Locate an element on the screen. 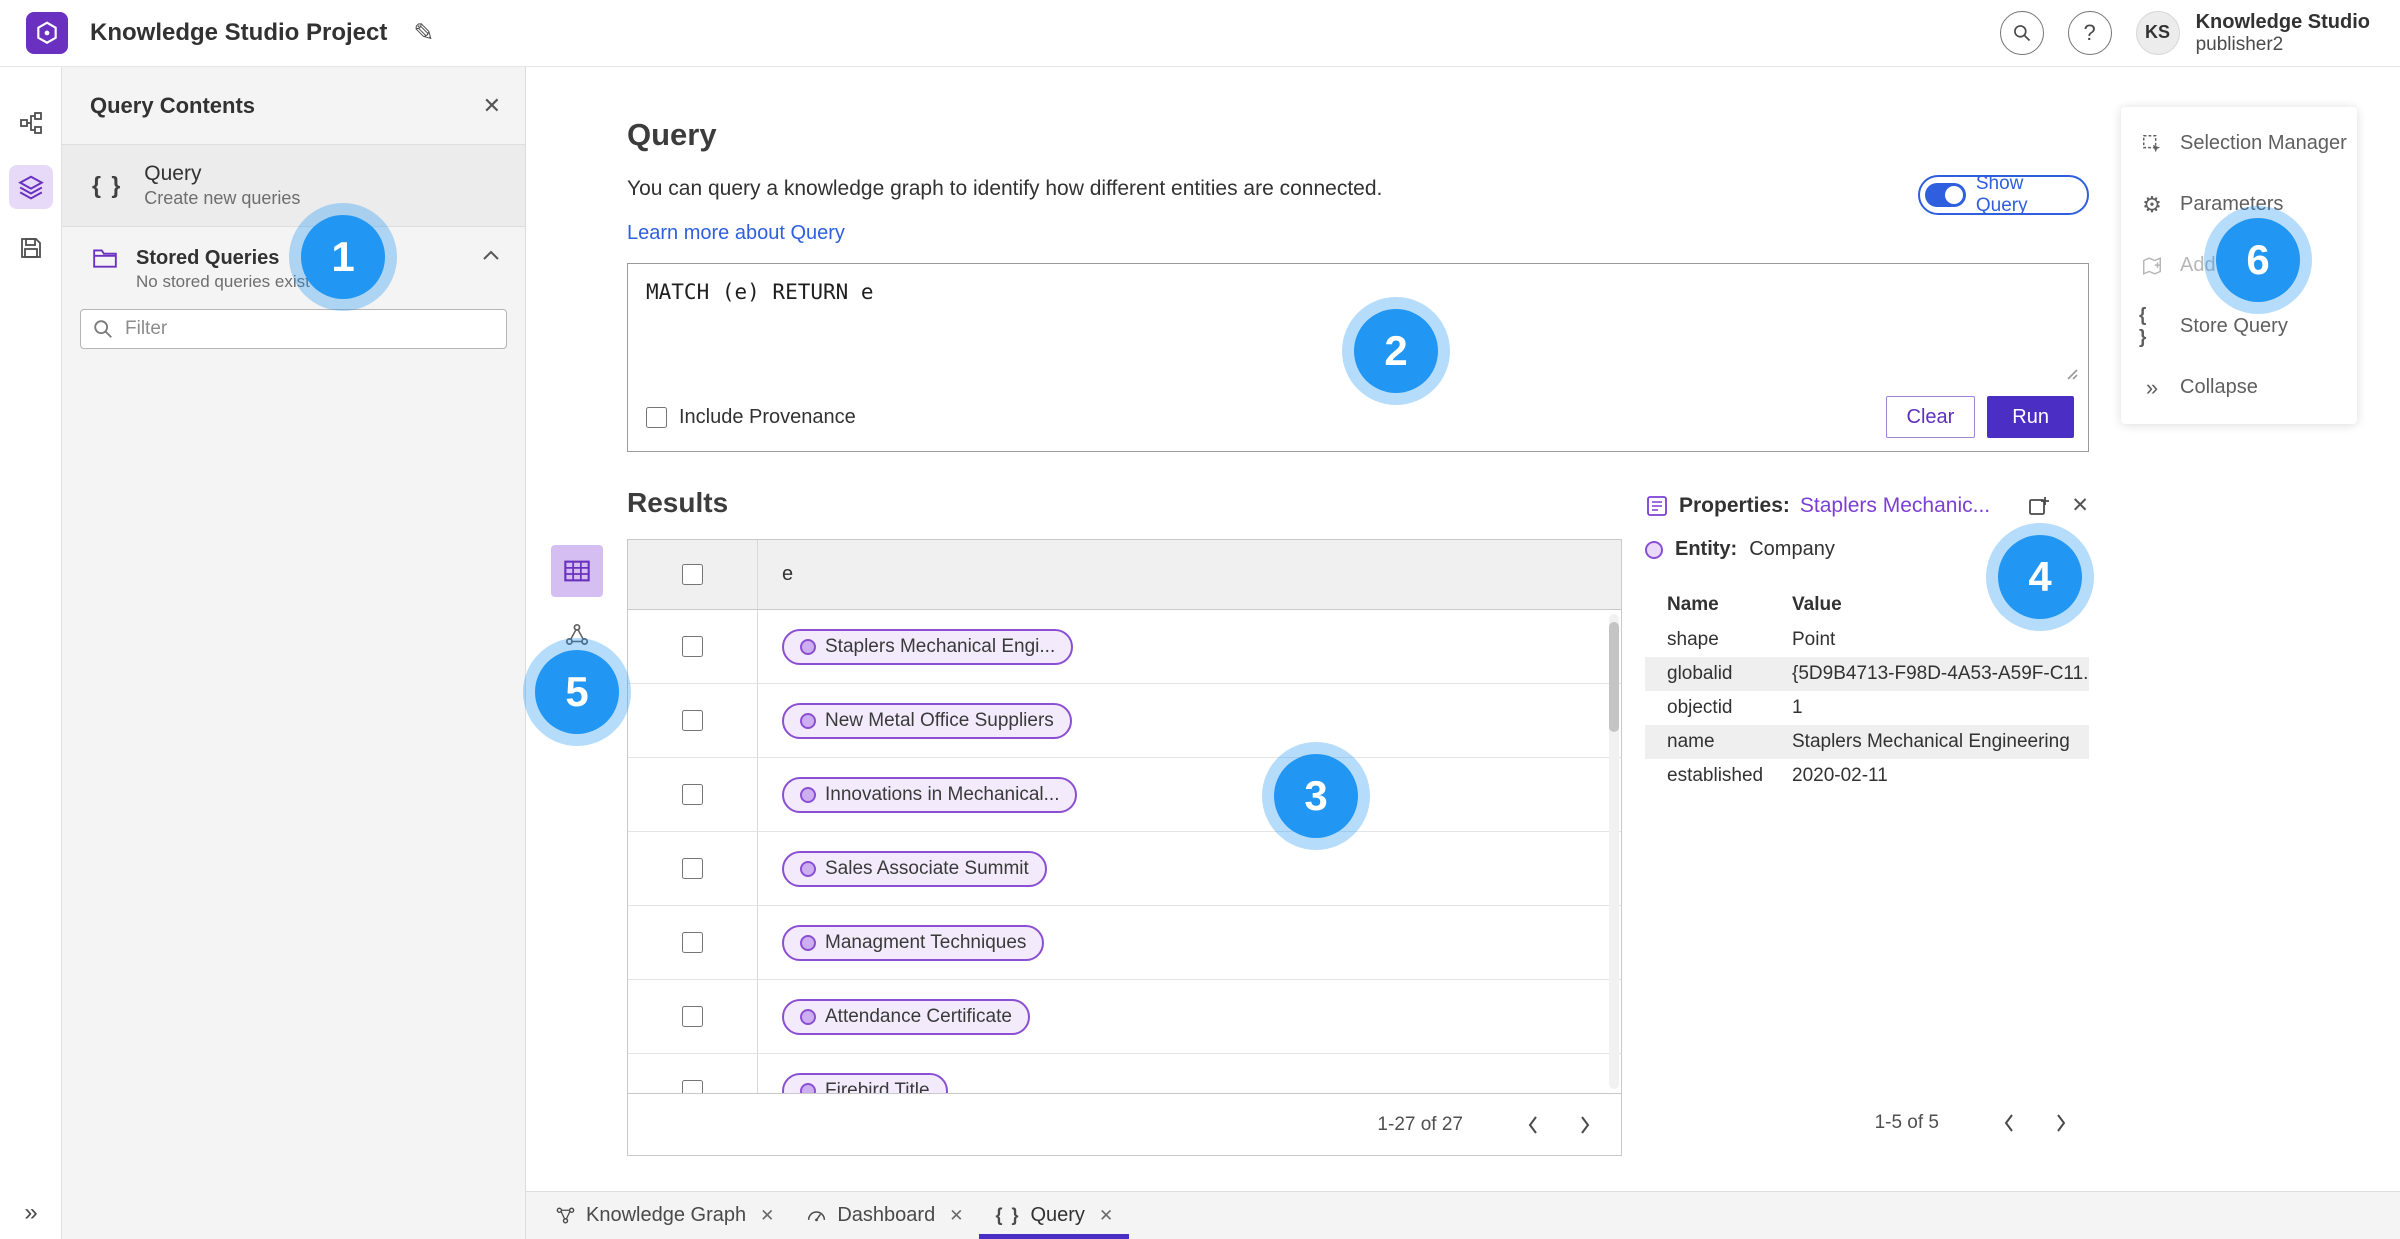 Image resolution: width=2400 pixels, height=1239 pixels. entity-type-dot-icon is located at coordinates (1654, 549).